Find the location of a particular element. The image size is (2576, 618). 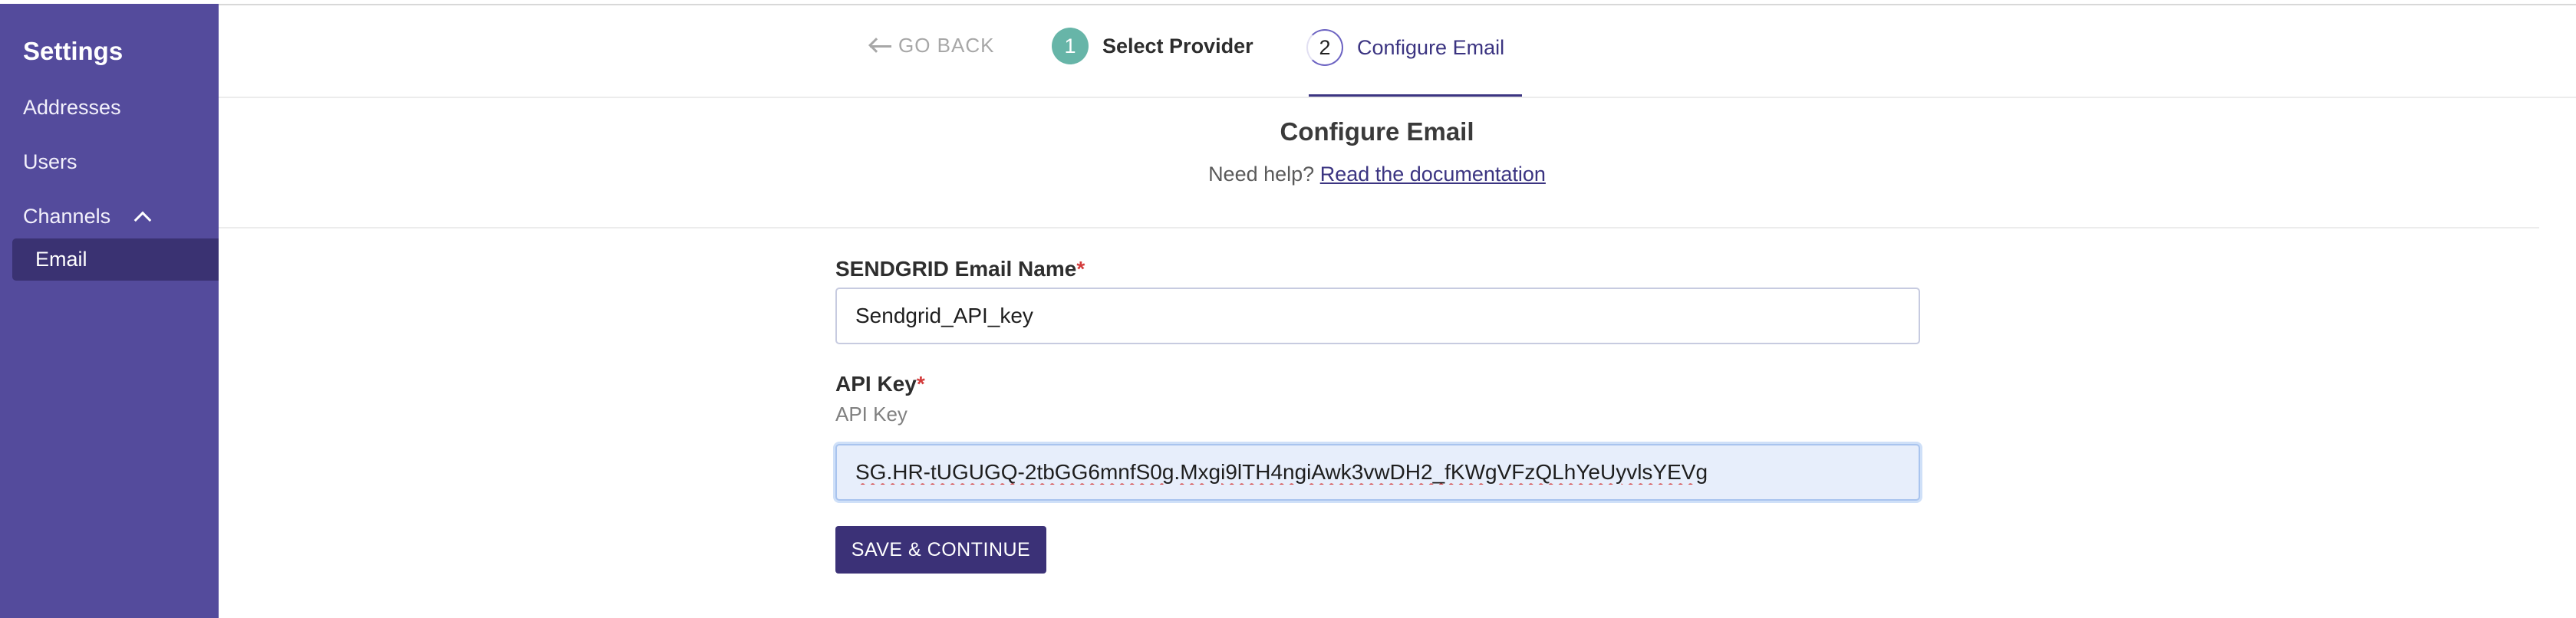

email-name-label: SENDGRID Email Name* is located at coordinates (960, 269).